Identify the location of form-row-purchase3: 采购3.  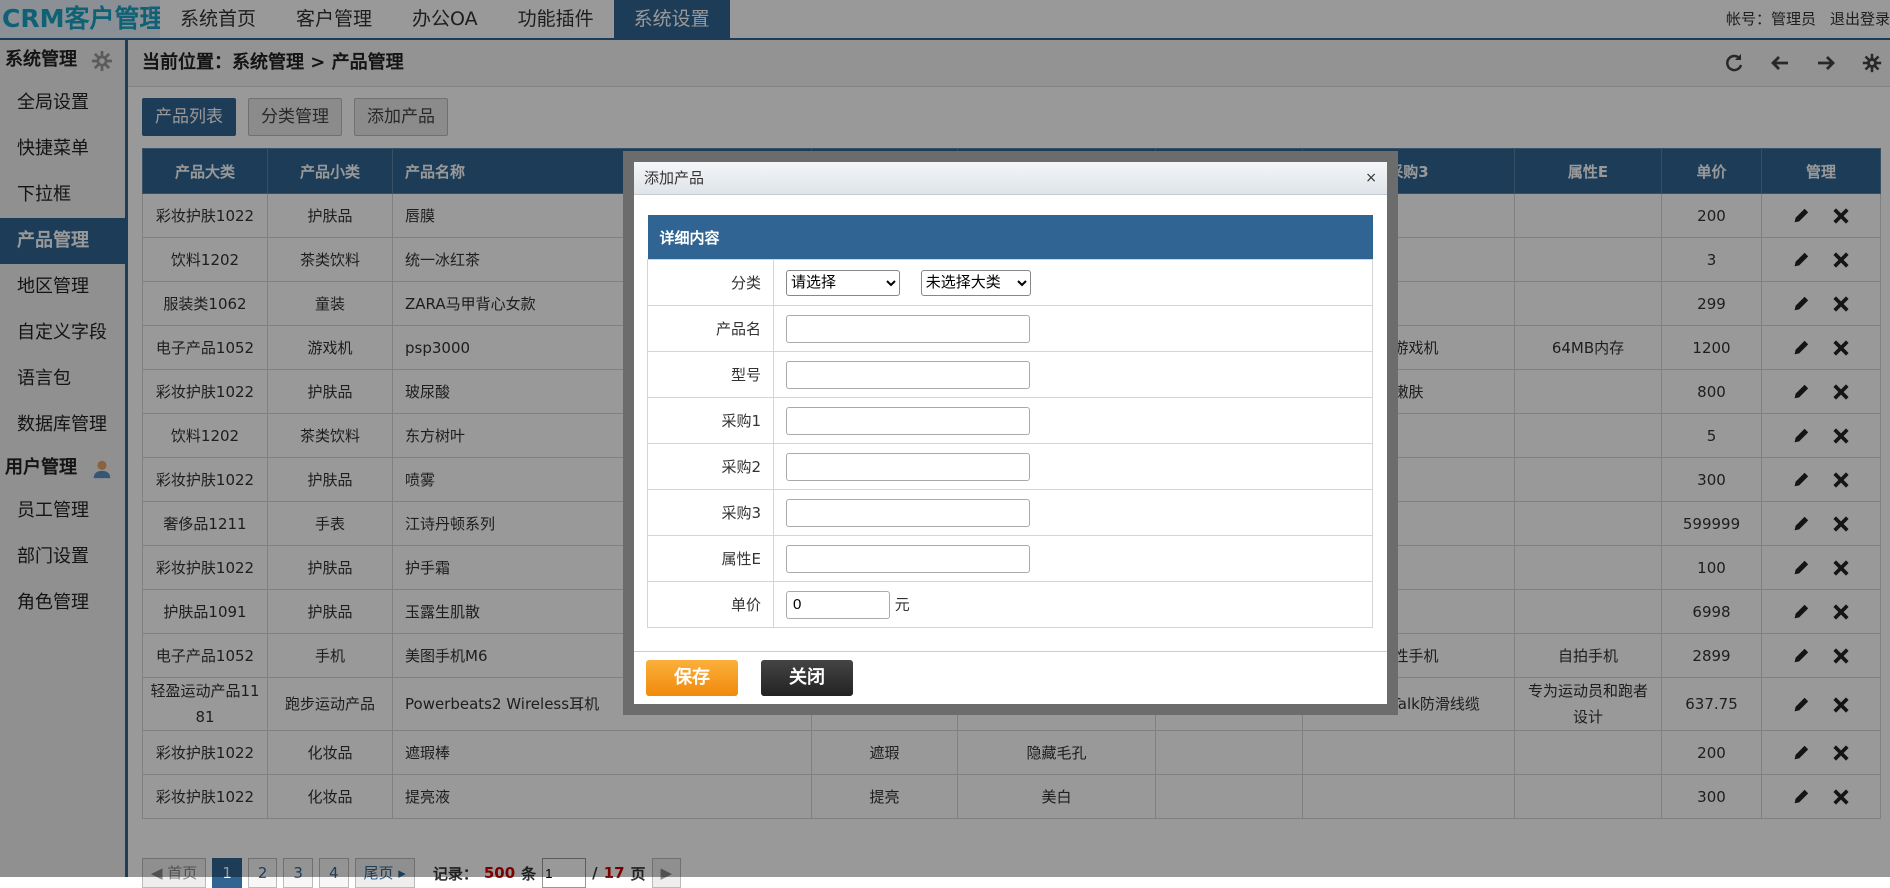
(1010, 512).